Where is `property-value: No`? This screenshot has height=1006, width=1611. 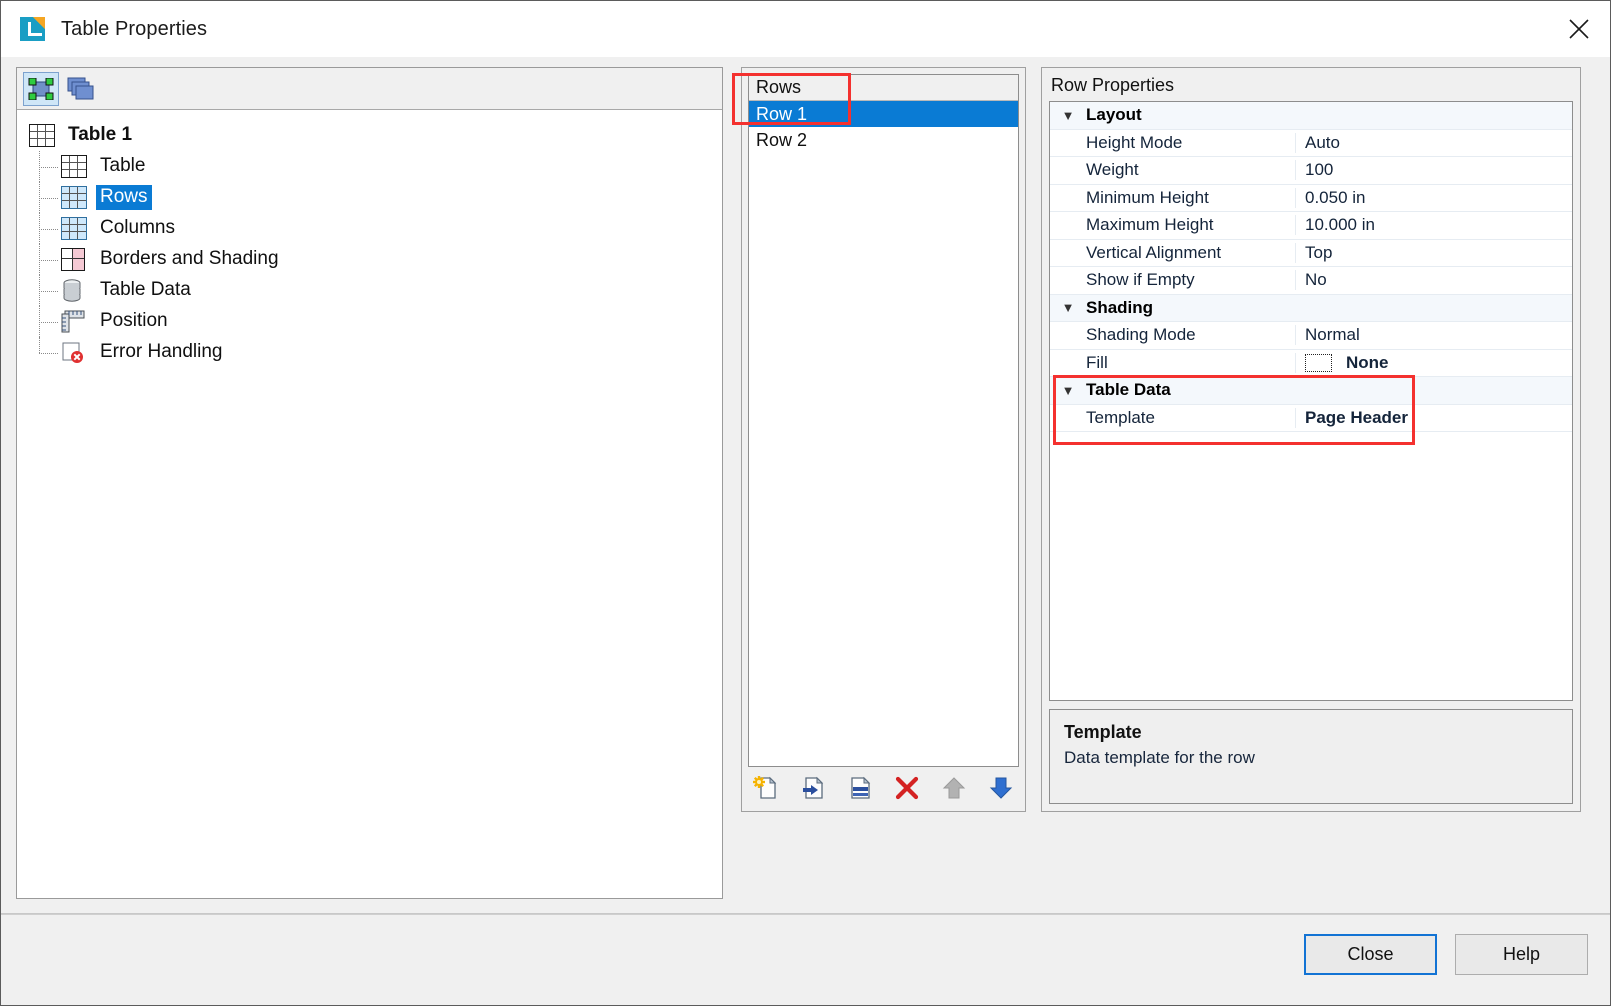
property-value: No is located at coordinates (1434, 280).